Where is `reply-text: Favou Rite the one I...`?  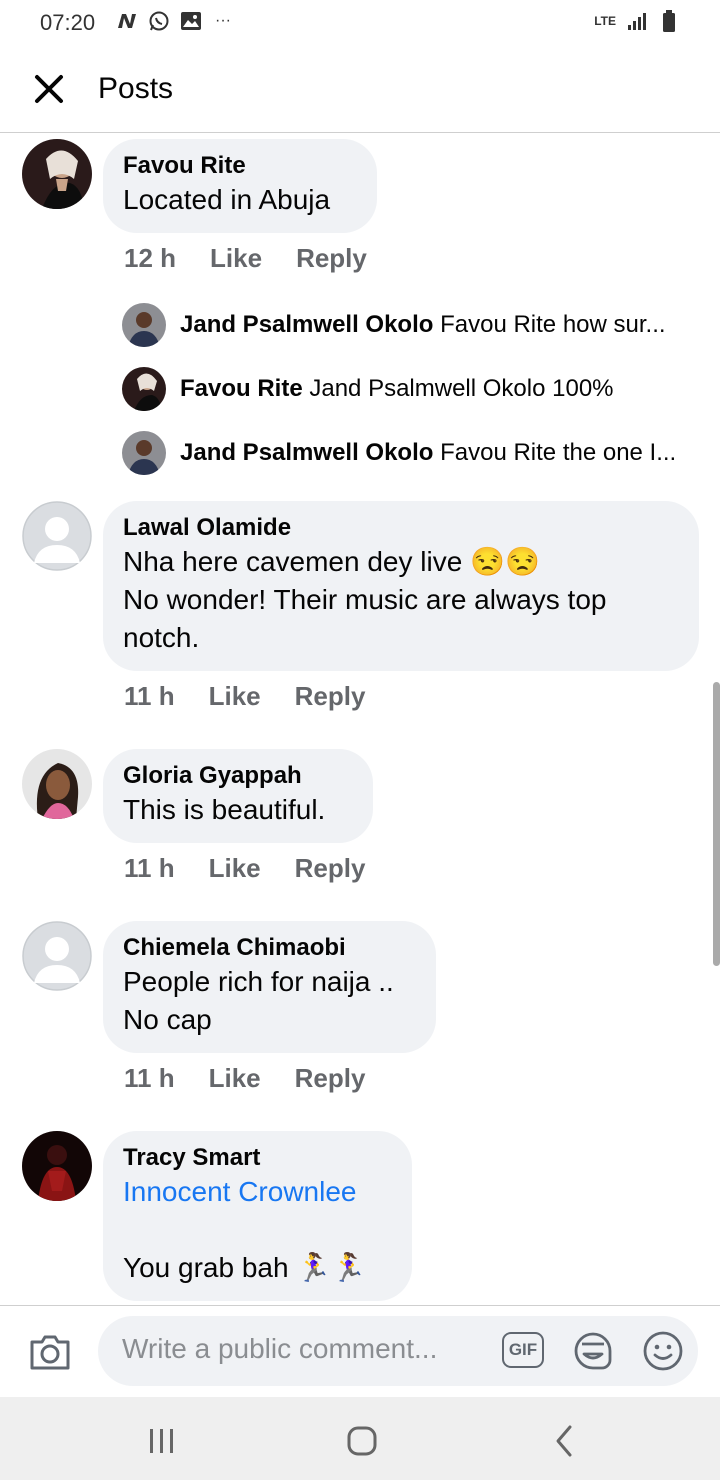 reply-text: Favou Rite the one I... is located at coordinates (558, 452).